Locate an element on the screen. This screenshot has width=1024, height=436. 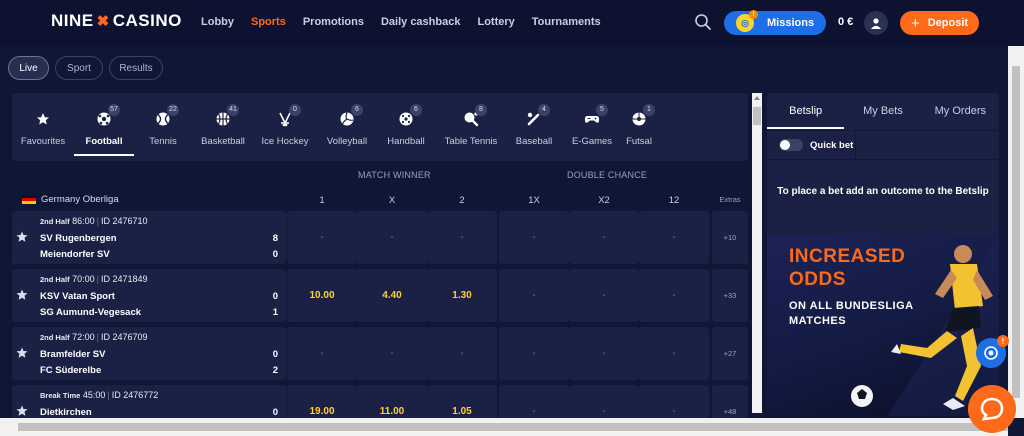
scroll-up-arrow-icon is located at coordinates (757, 98).